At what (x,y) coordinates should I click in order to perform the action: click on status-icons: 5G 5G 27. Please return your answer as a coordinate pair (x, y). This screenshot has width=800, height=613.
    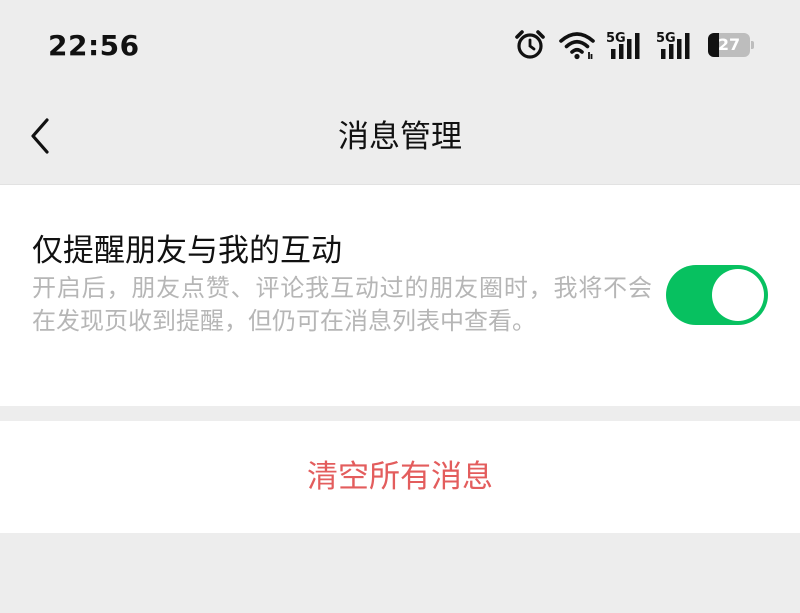
    Looking at the image, I should click on (634, 45).